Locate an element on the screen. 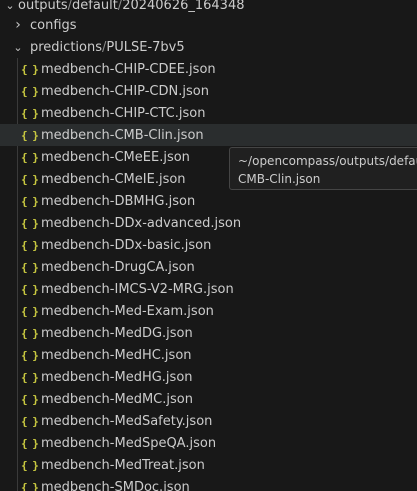 The height and width of the screenshot is (491, 417). file-item: { } medbench-DBMHG.json is located at coordinates (208, 201).